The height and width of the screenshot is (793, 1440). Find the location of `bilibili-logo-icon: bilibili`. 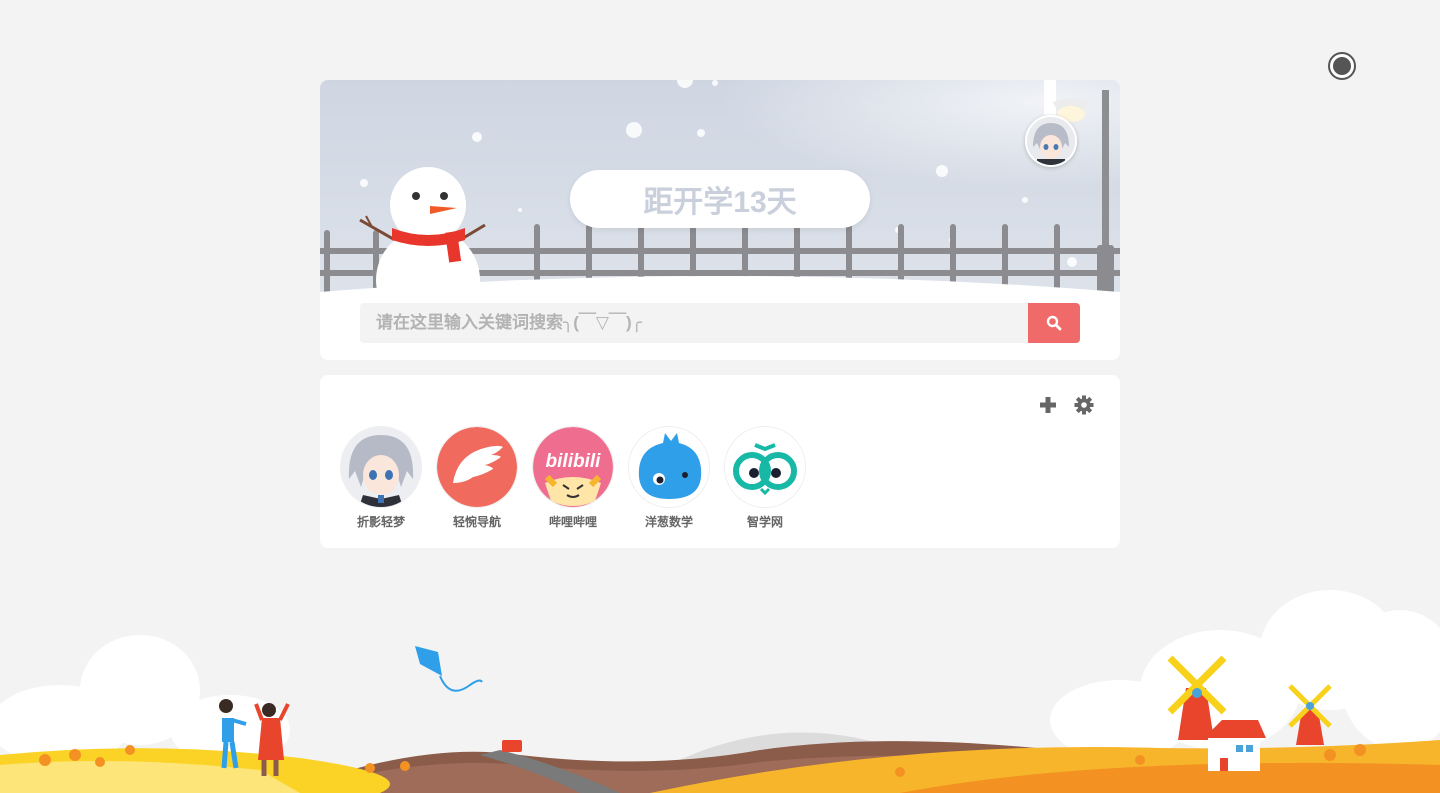

bilibili-logo-icon: bilibili is located at coordinates (573, 467).